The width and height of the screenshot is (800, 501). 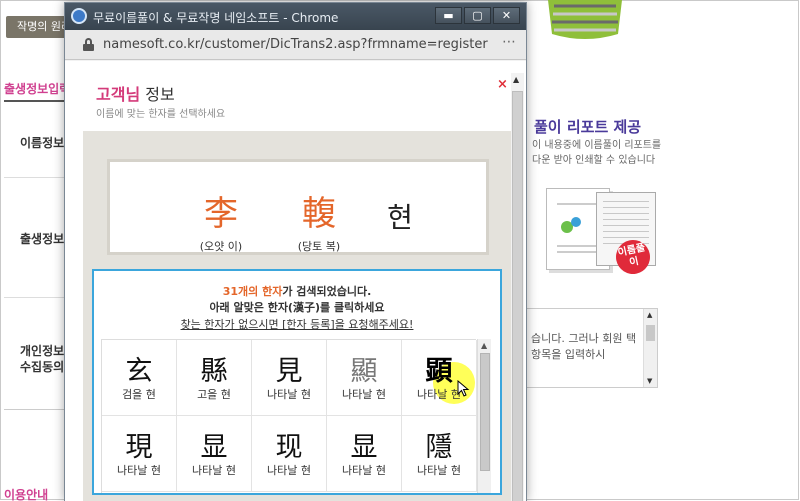 I want to click on form-row-name: 이름정보, so click(x=35, y=140).